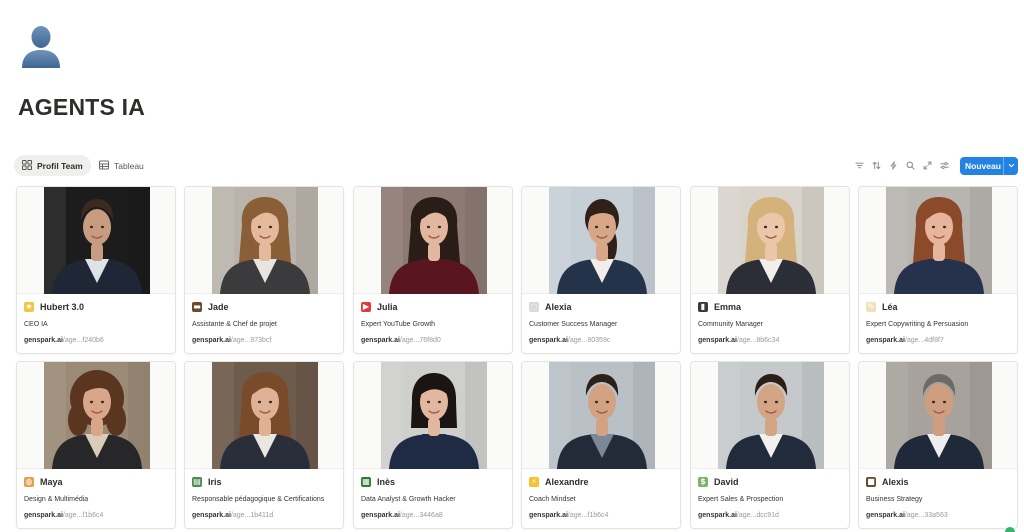 Image resolution: width=1024 pixels, height=532 pixels. I want to click on agent-url: genspark.ai/age...1b411d, so click(232, 515).